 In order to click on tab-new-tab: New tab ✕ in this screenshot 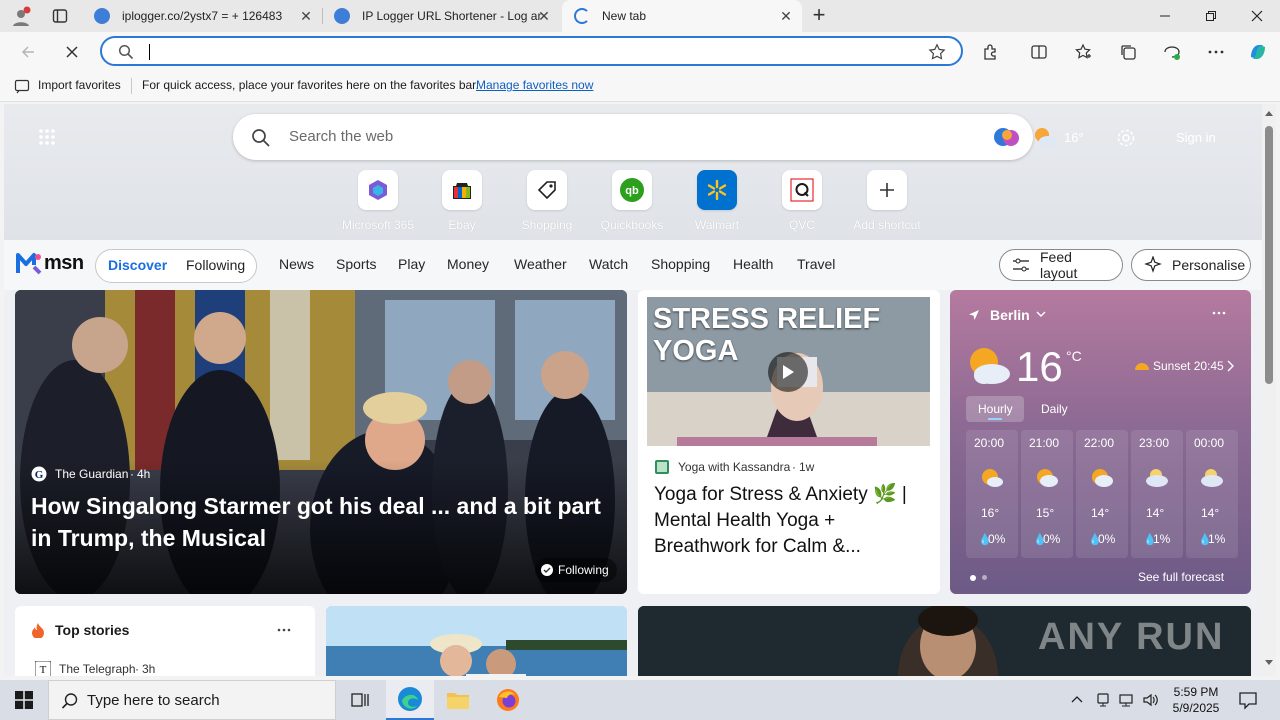, I will do `click(682, 16)`.